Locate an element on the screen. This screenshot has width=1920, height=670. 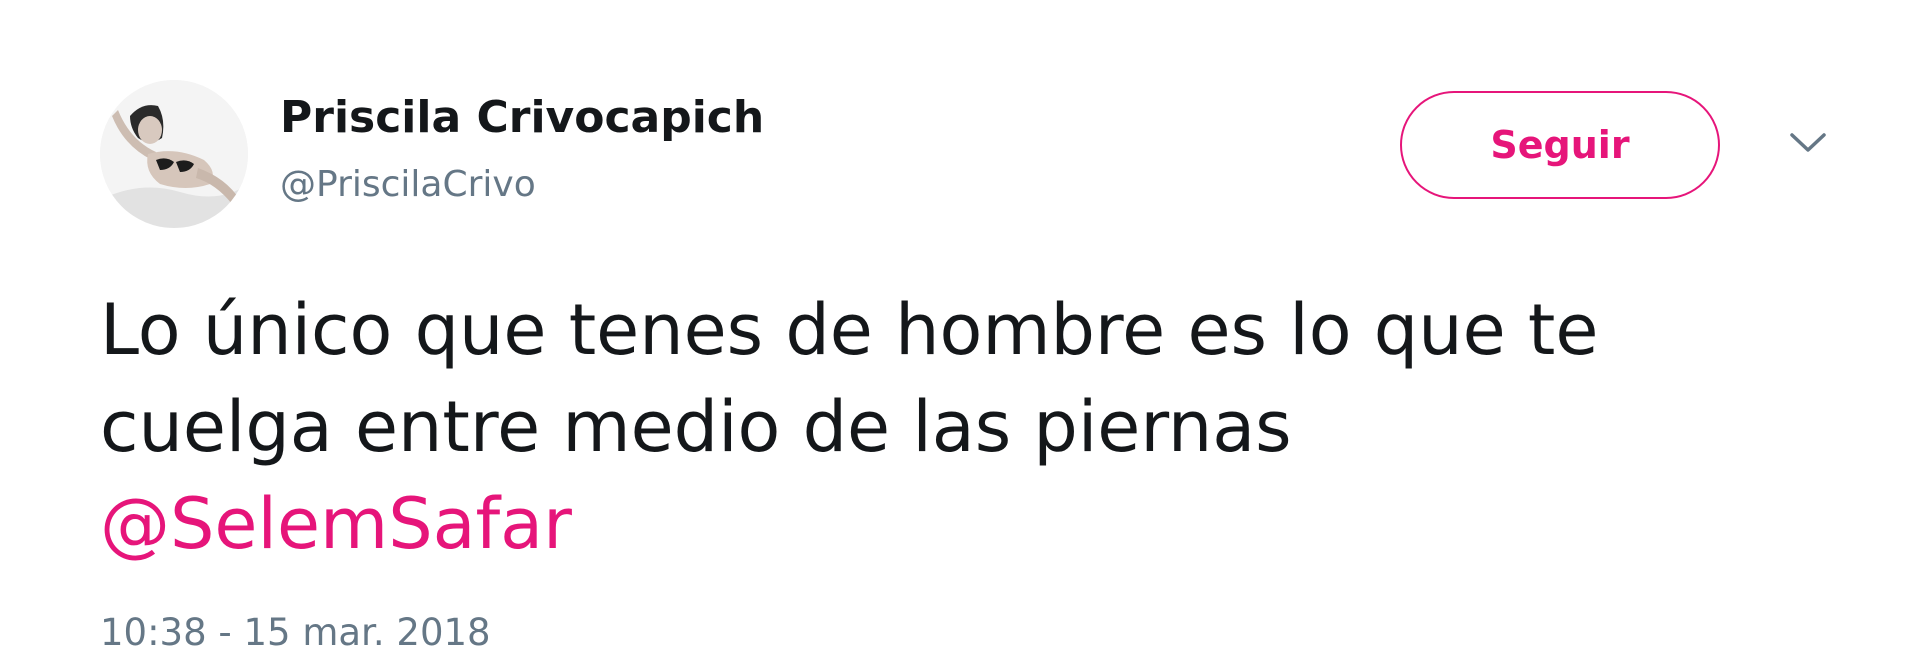
mention-link: @SelemSafar is located at coordinates (950, 524).